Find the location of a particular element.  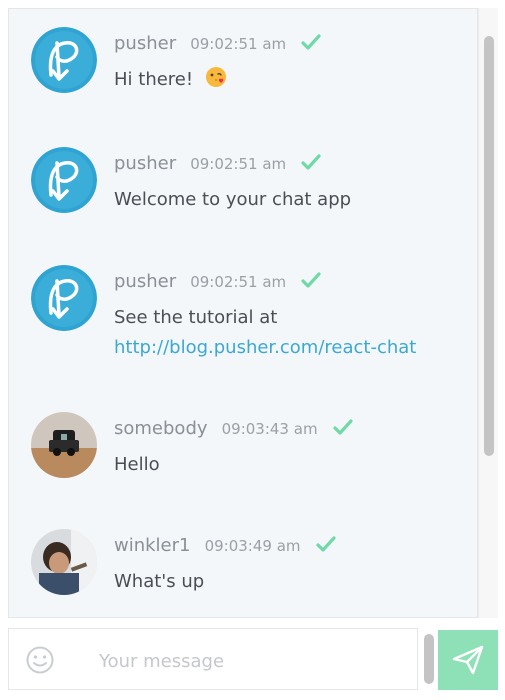

paper-plane-icon is located at coordinates (468, 660).